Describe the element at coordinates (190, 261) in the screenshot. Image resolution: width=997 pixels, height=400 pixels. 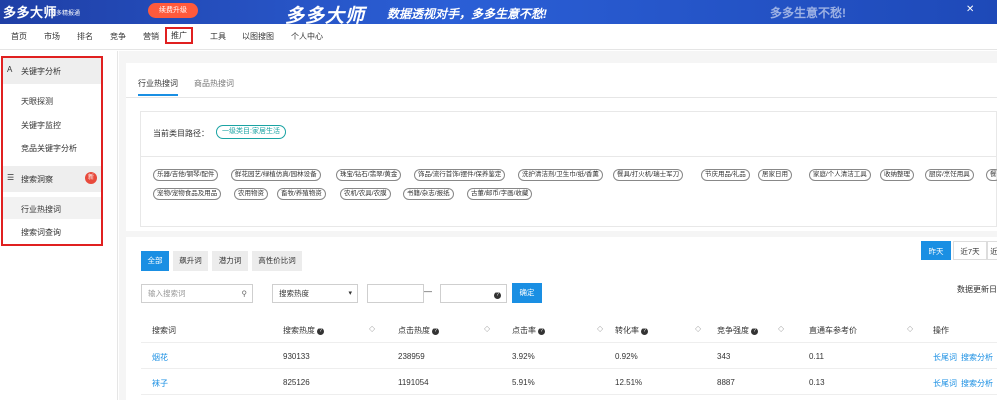
I see `filter-tab-rising: 飙升词` at that location.